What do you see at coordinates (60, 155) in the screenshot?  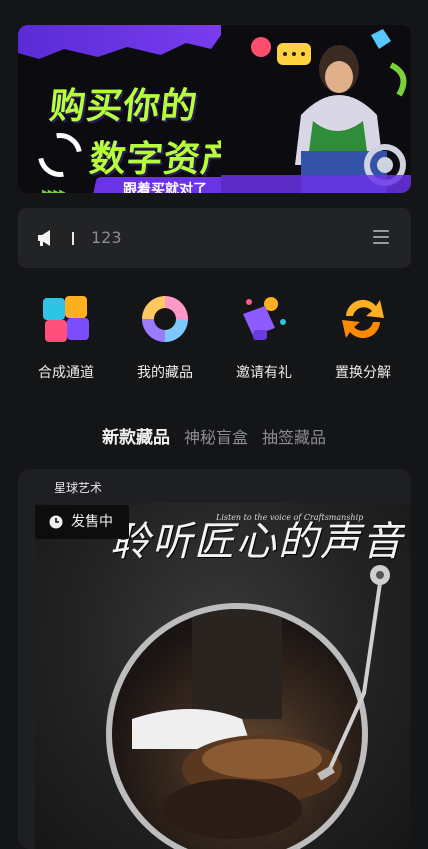 I see `brand-logo-icon` at bounding box center [60, 155].